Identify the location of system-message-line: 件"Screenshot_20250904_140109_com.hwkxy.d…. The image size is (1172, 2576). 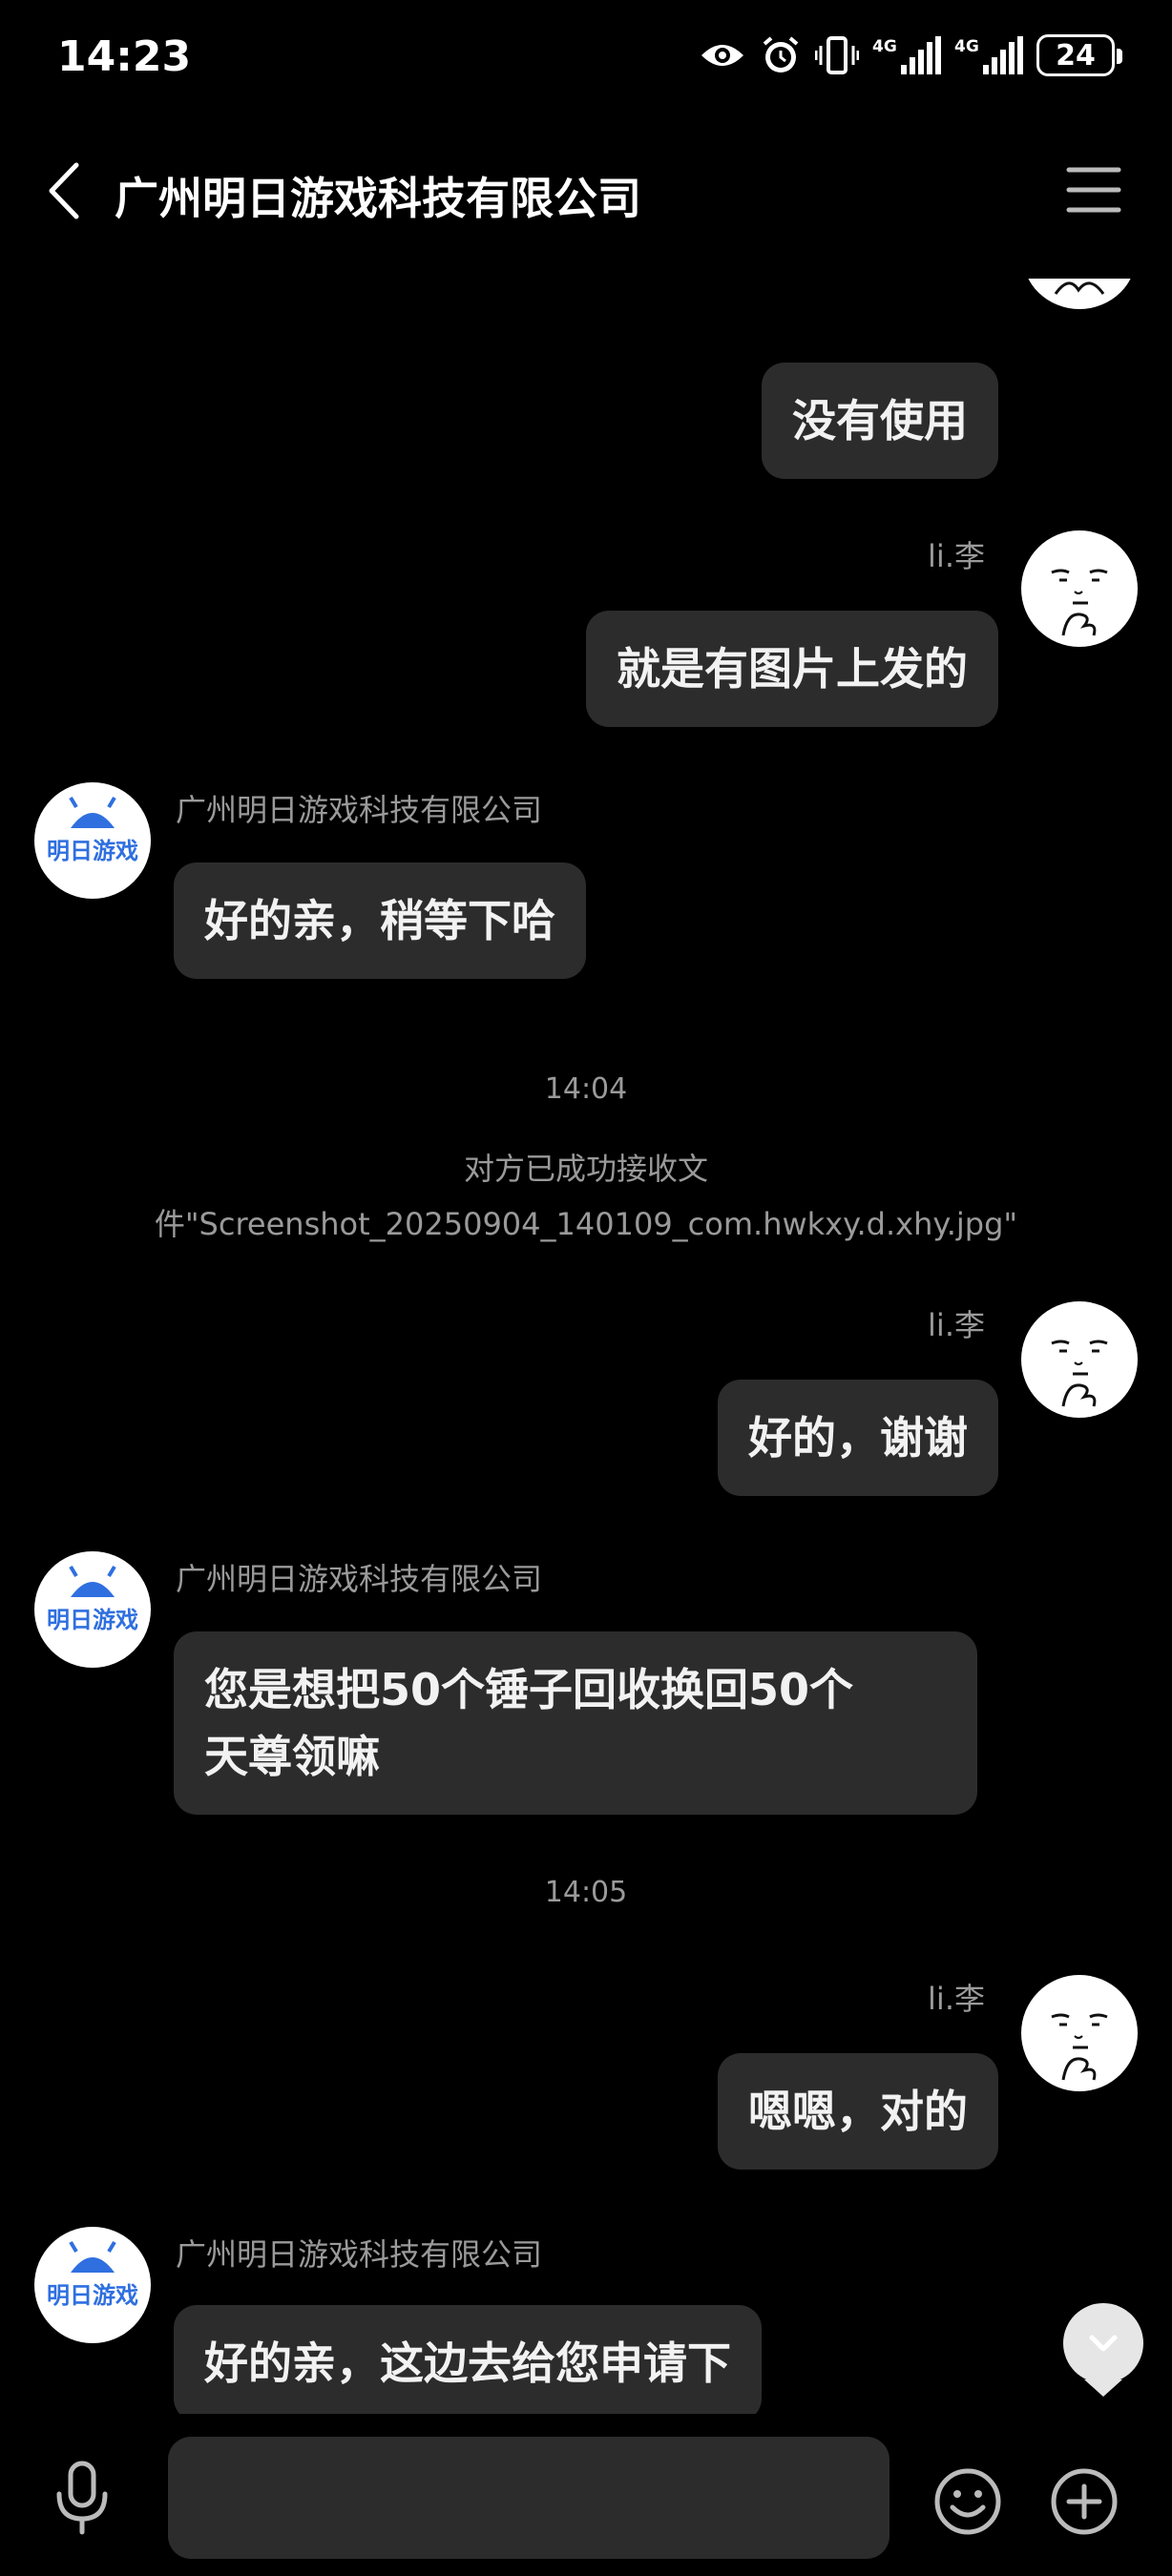
(586, 1224).